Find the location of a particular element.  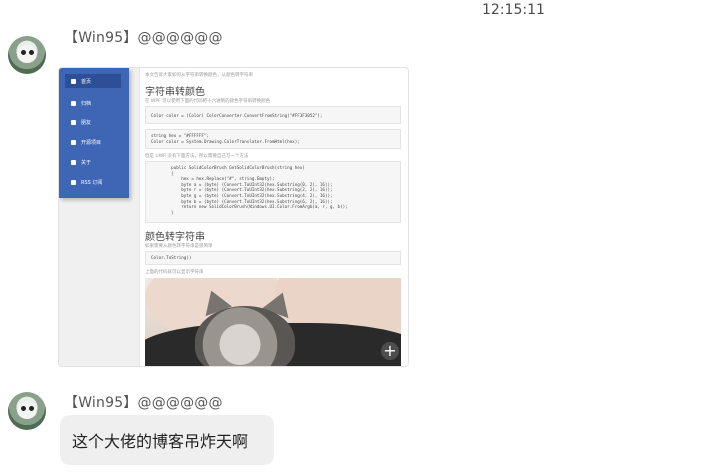

cat-photo is located at coordinates (273, 322).